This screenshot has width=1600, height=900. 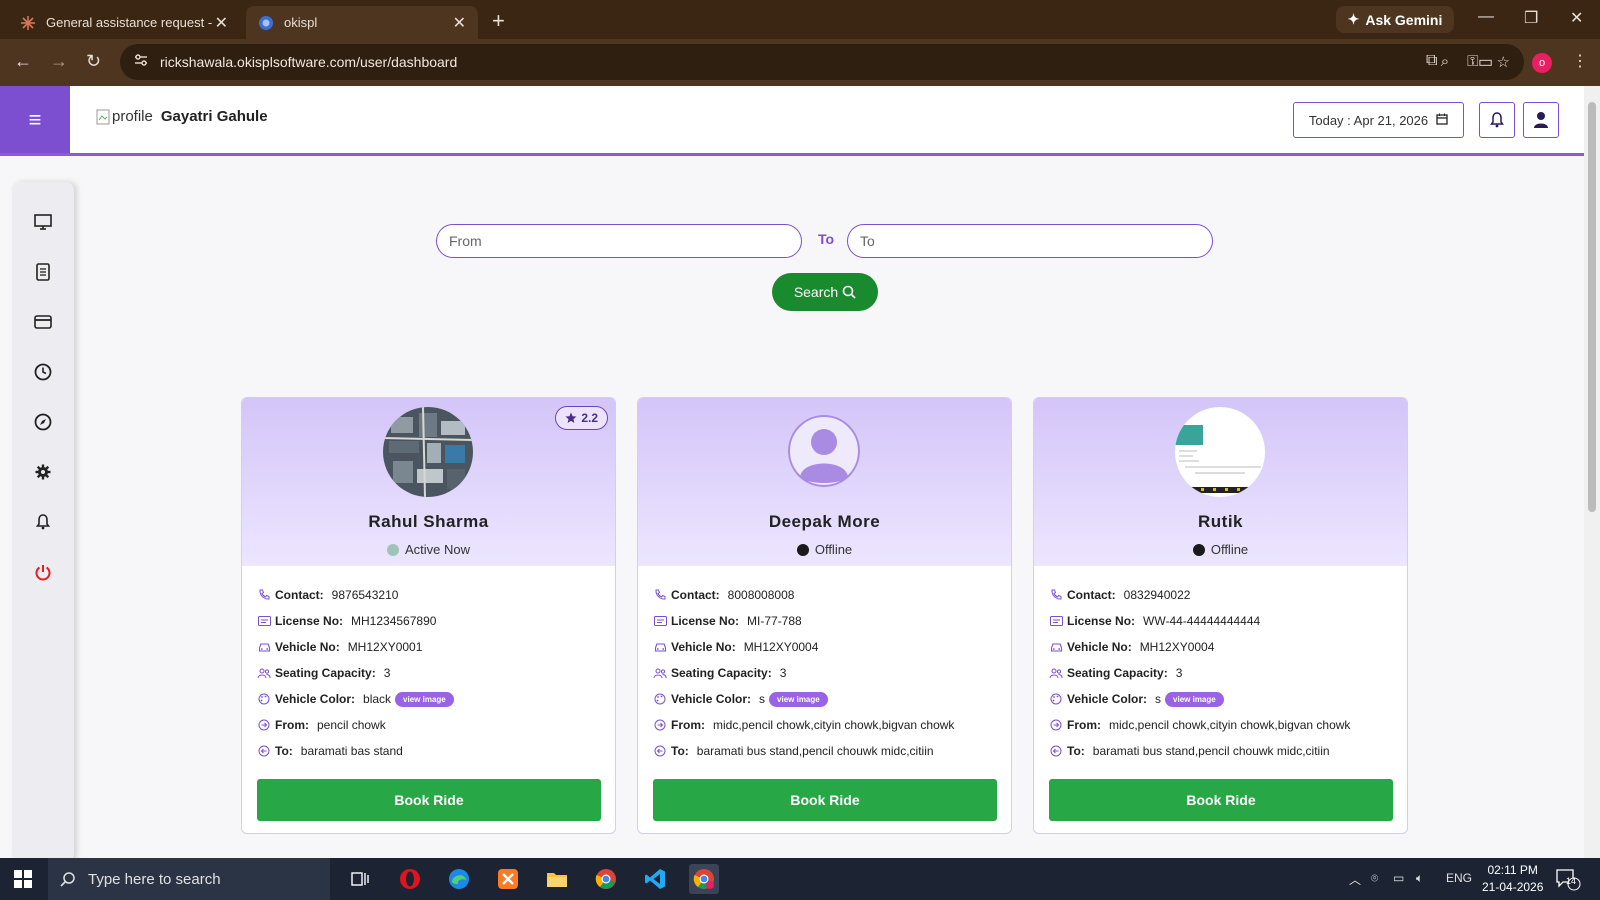 I want to click on language-indicator: ENG, so click(x=1459, y=878).